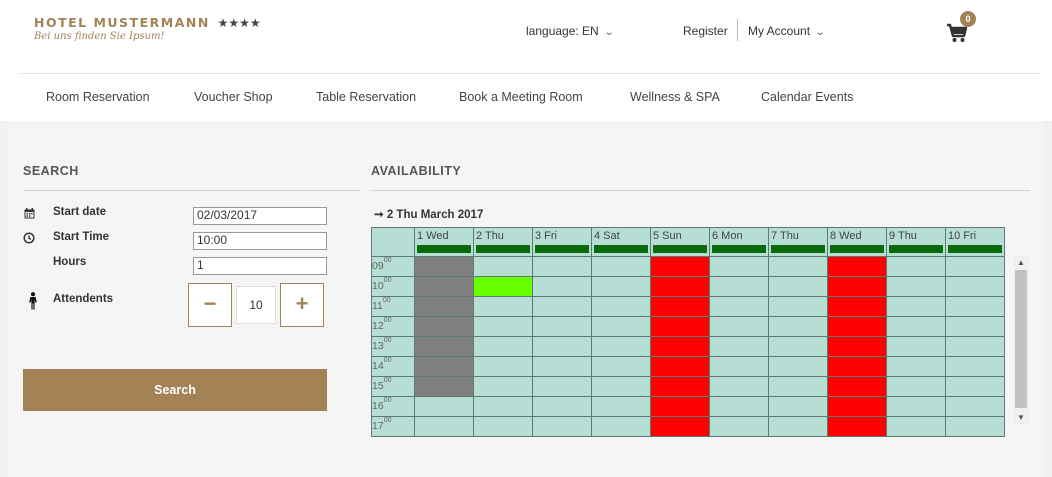 This screenshot has height=477, width=1052. Describe the element at coordinates (260, 266) in the screenshot. I see `hours-input: 1` at that location.